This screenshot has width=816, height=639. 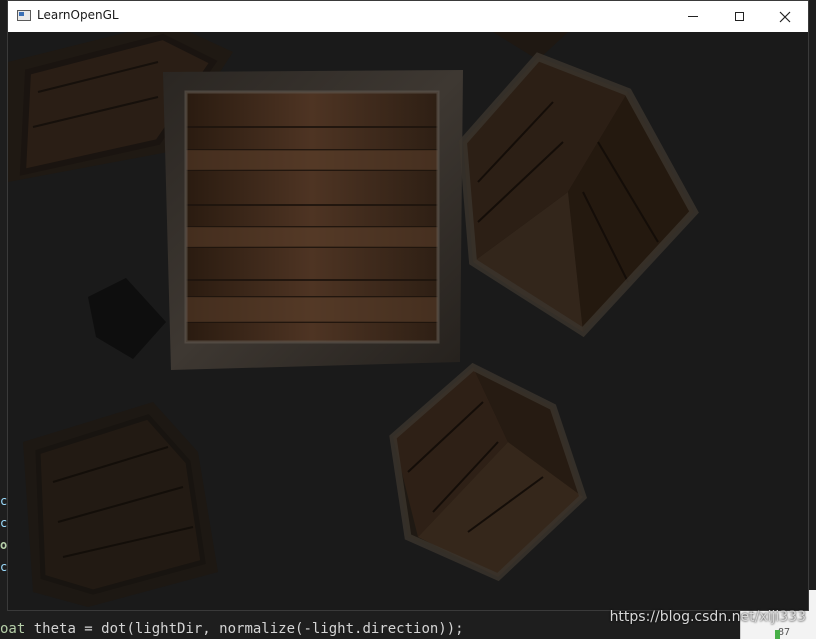 I want to click on crate-top-edge, so click(x=530, y=46).